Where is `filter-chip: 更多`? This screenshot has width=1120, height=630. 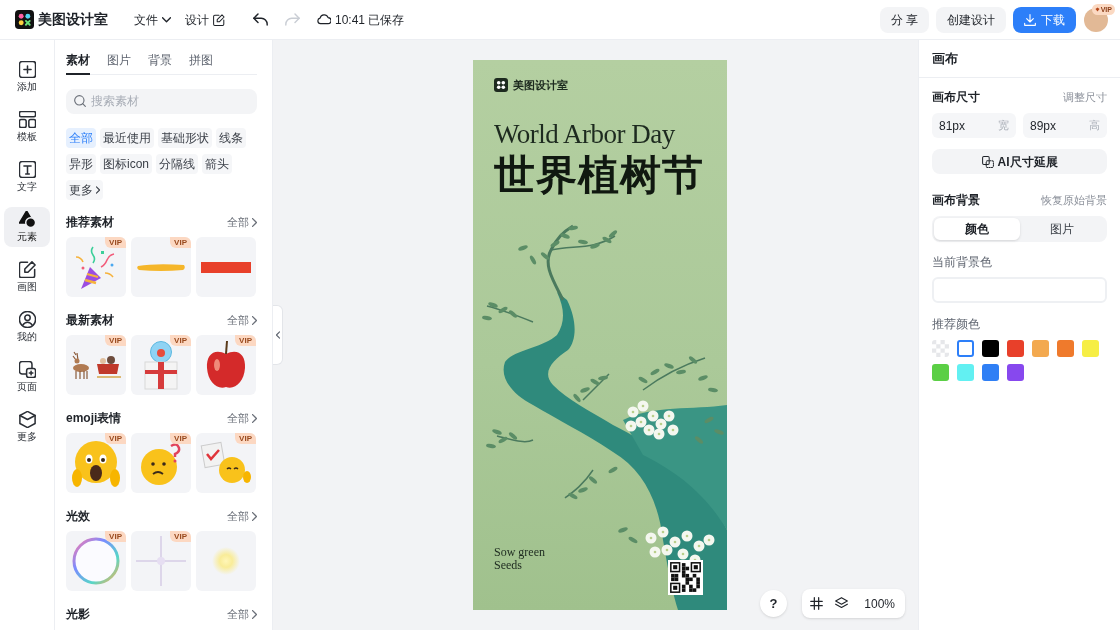
filter-chip: 更多 is located at coordinates (84, 190).